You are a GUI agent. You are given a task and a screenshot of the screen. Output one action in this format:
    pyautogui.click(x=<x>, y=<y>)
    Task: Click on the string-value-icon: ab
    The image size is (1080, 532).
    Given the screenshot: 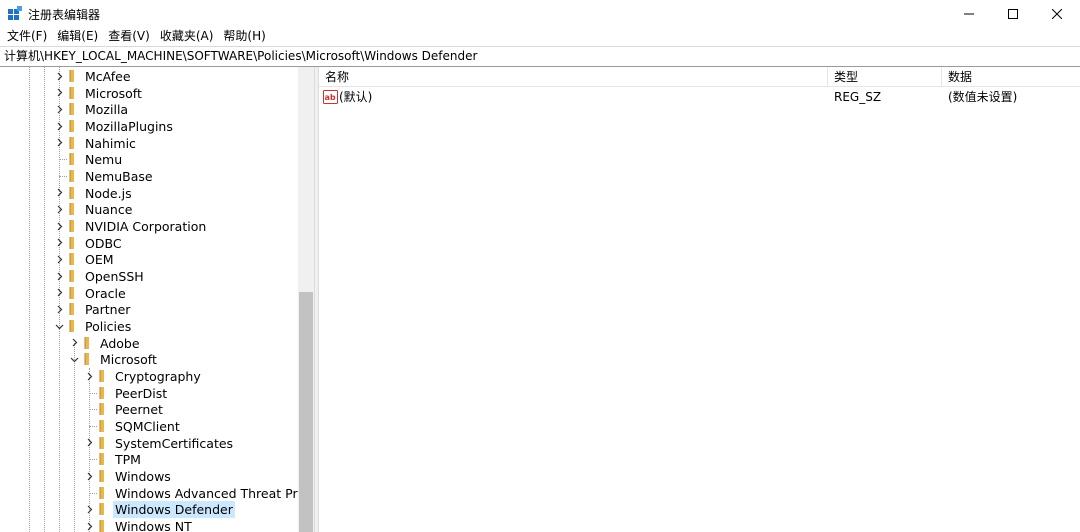 What is the action you would take?
    pyautogui.click(x=330, y=97)
    